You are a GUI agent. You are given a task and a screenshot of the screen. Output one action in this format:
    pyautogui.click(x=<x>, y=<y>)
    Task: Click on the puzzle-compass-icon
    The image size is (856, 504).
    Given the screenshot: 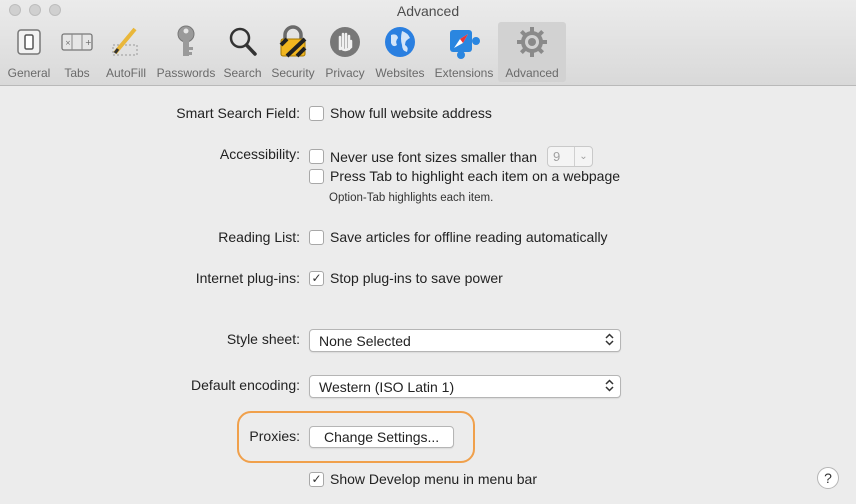 What is the action you would take?
    pyautogui.click(x=464, y=42)
    